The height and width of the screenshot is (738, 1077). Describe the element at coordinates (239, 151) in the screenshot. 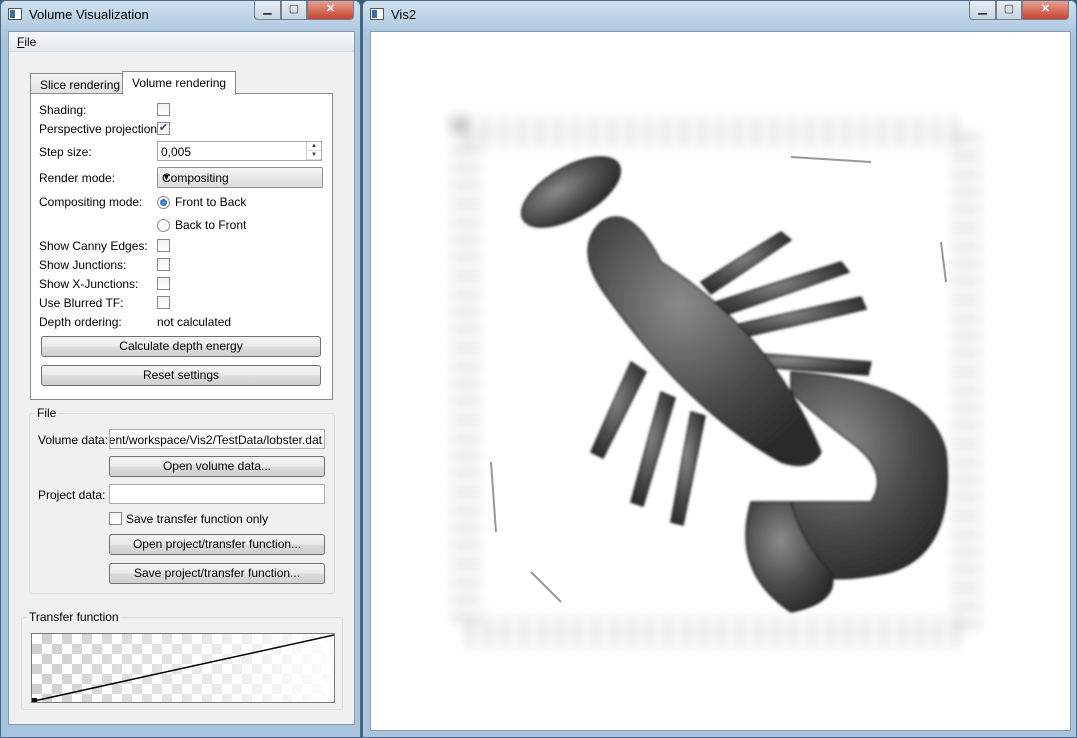

I see `step-size-spinbox: 0,005 ▲ ▼` at that location.